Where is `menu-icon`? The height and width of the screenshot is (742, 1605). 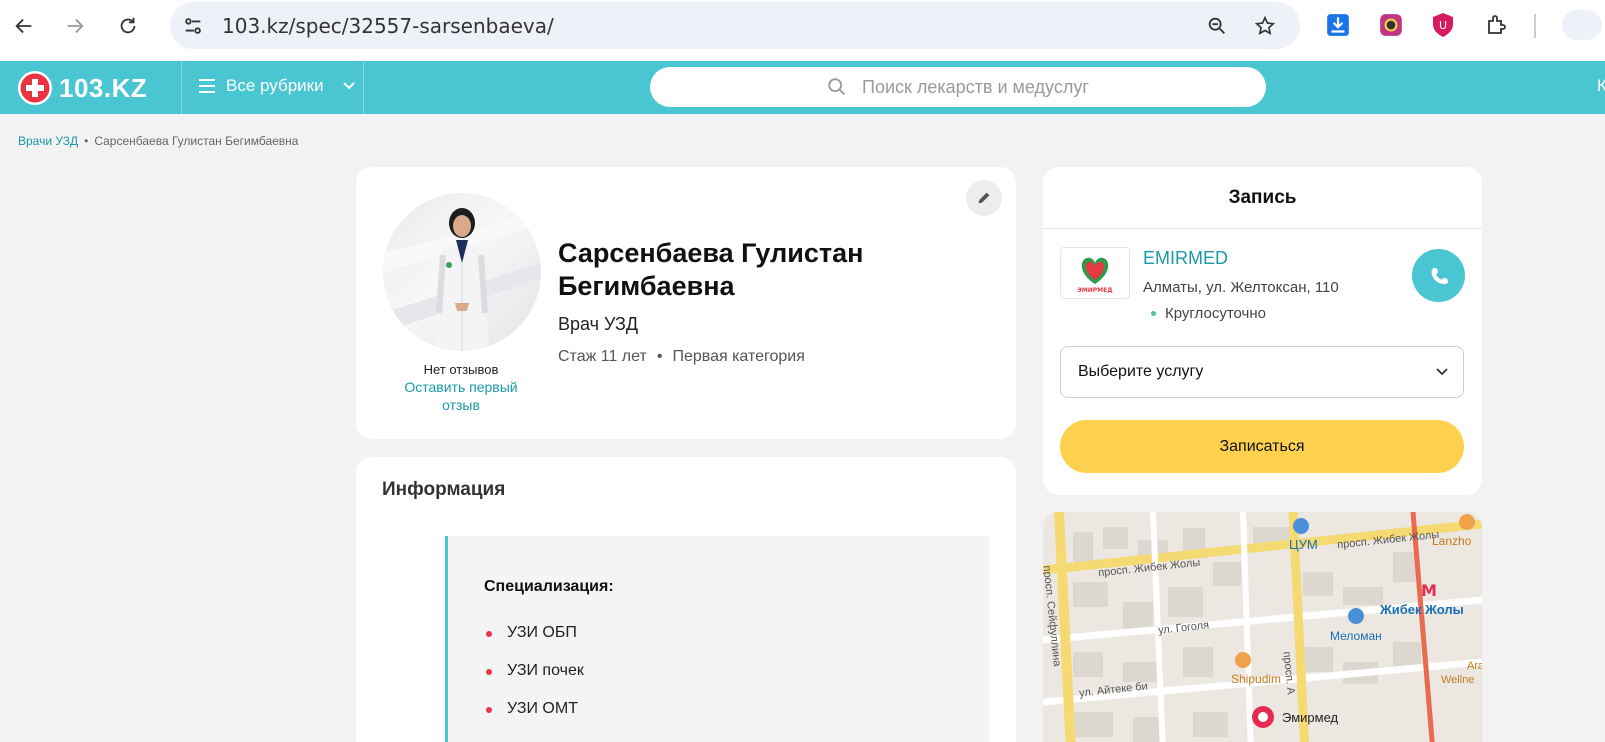 menu-icon is located at coordinates (207, 86).